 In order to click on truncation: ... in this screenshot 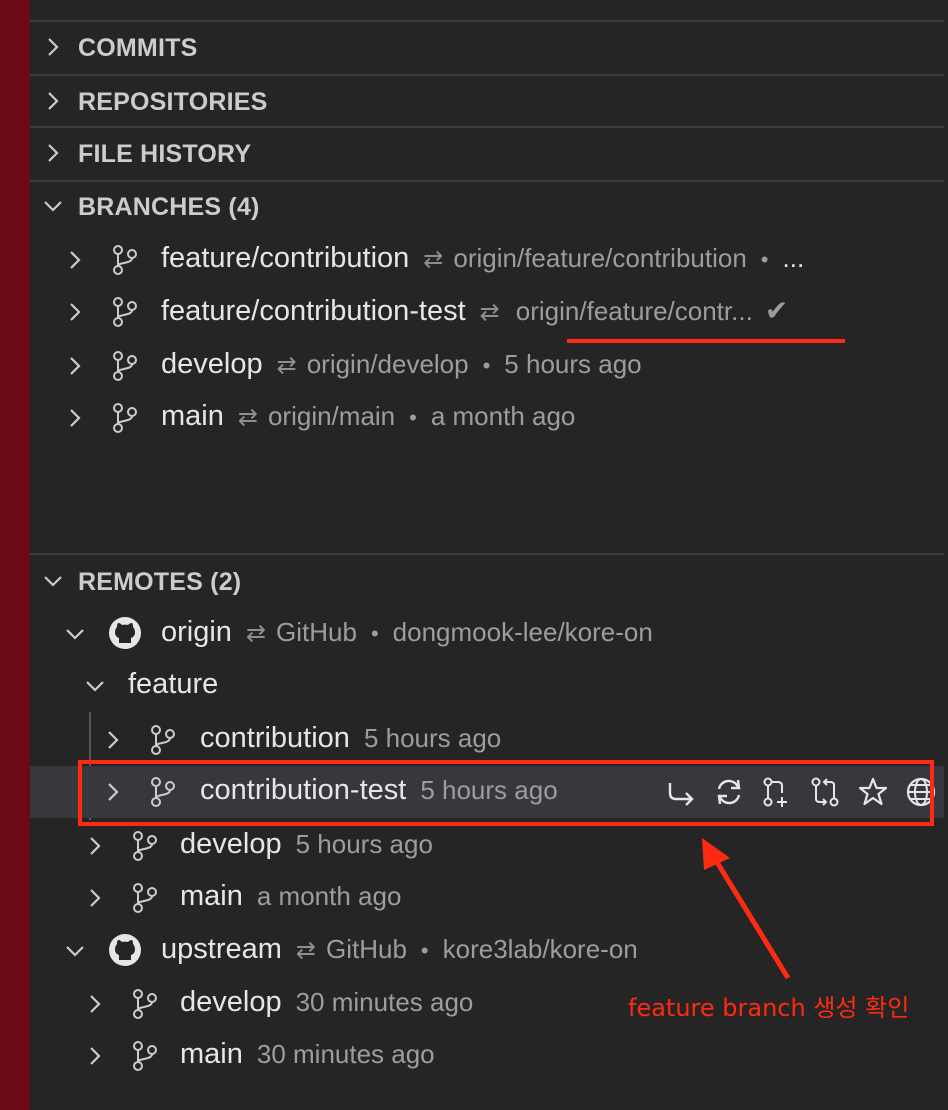, I will do `click(793, 258)`.